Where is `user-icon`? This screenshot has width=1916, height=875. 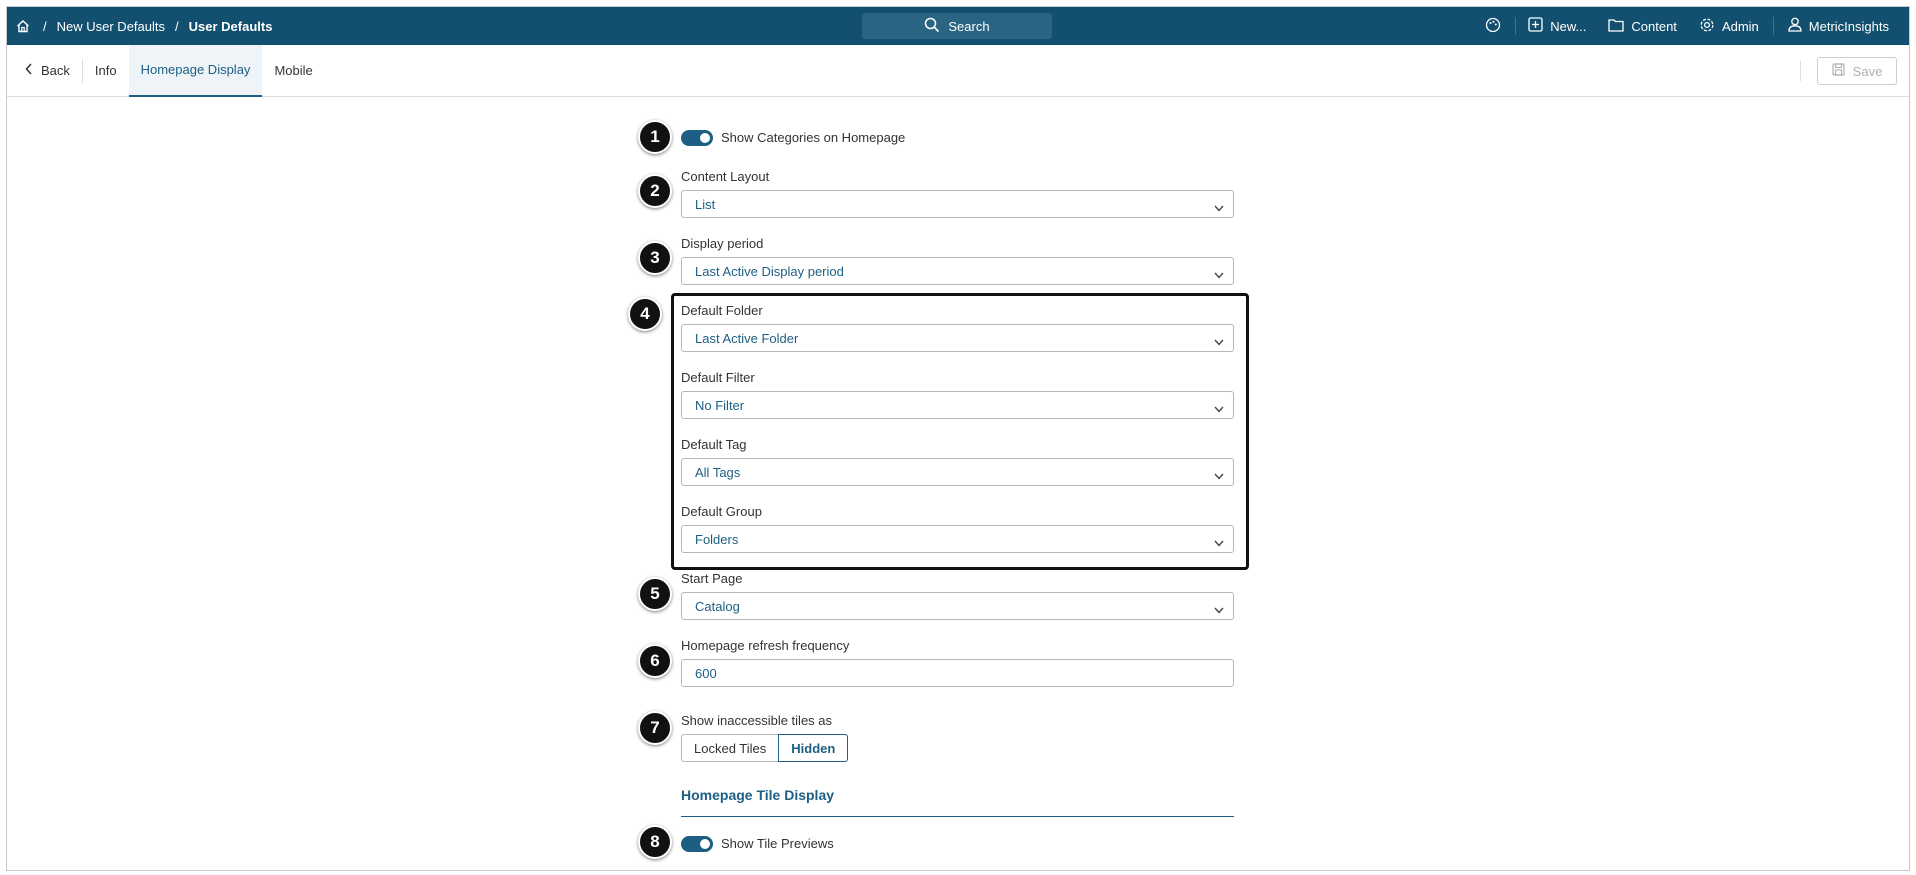 user-icon is located at coordinates (1795, 26).